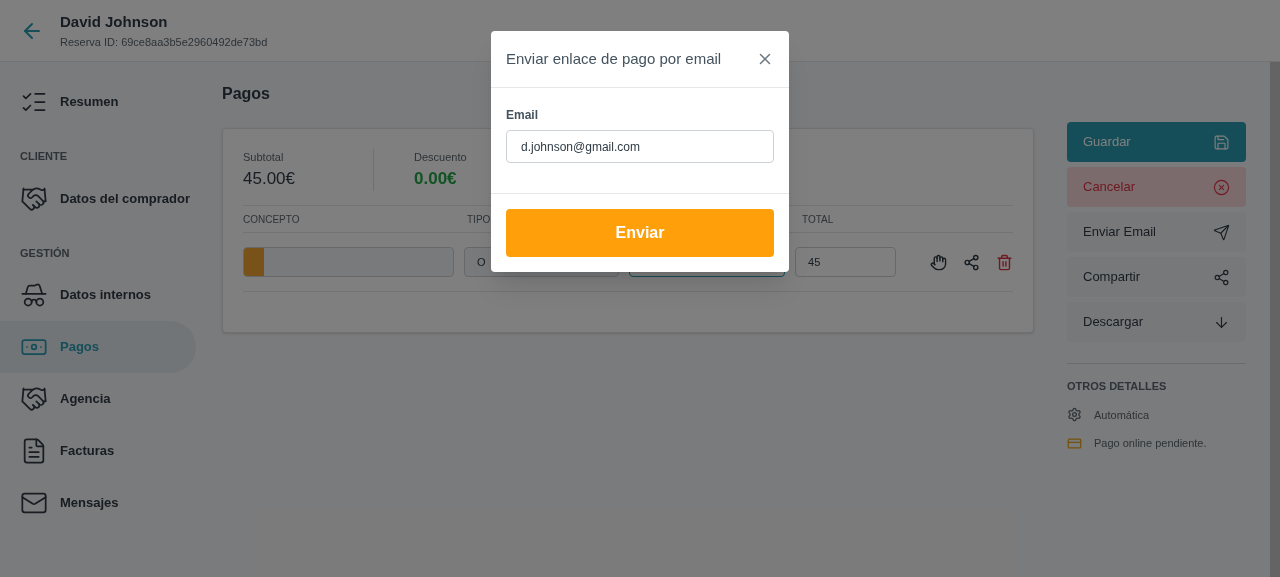  What do you see at coordinates (44, 156) in the screenshot?
I see `section-label: CLIENTE` at bounding box center [44, 156].